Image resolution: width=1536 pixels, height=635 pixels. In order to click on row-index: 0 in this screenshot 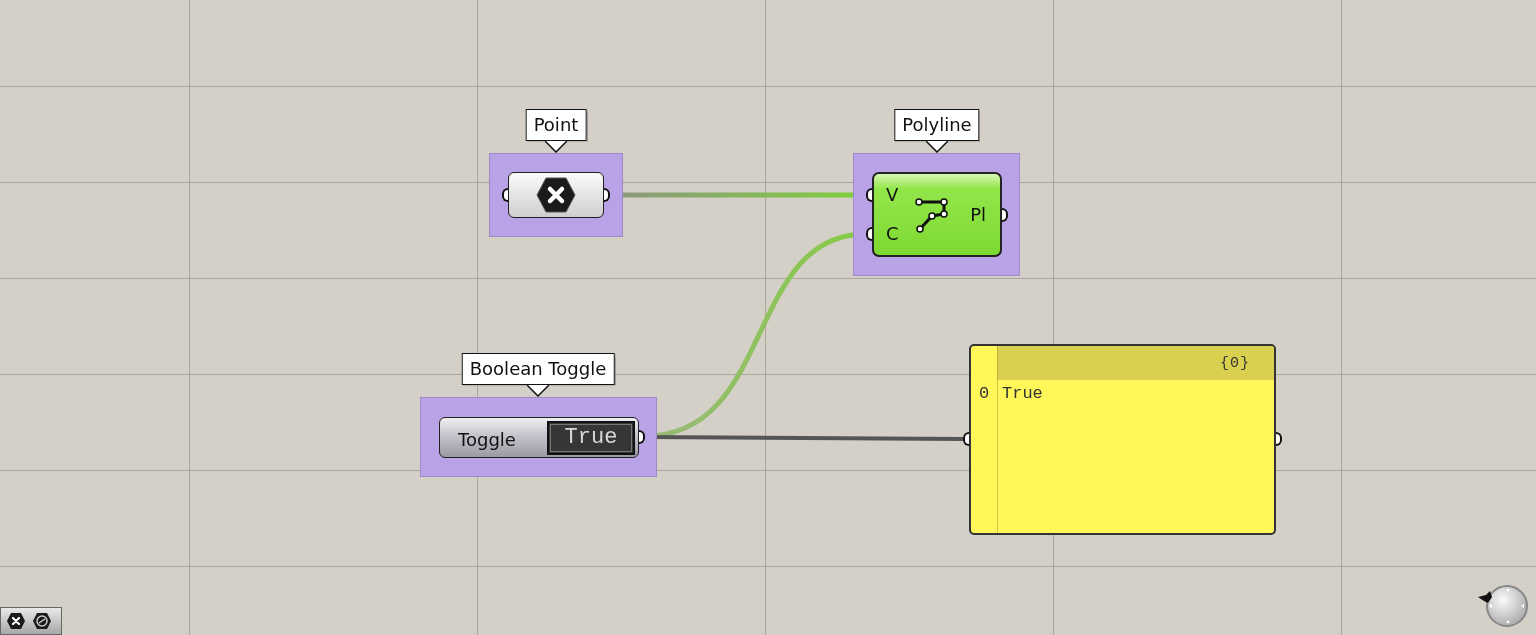, I will do `click(984, 393)`.